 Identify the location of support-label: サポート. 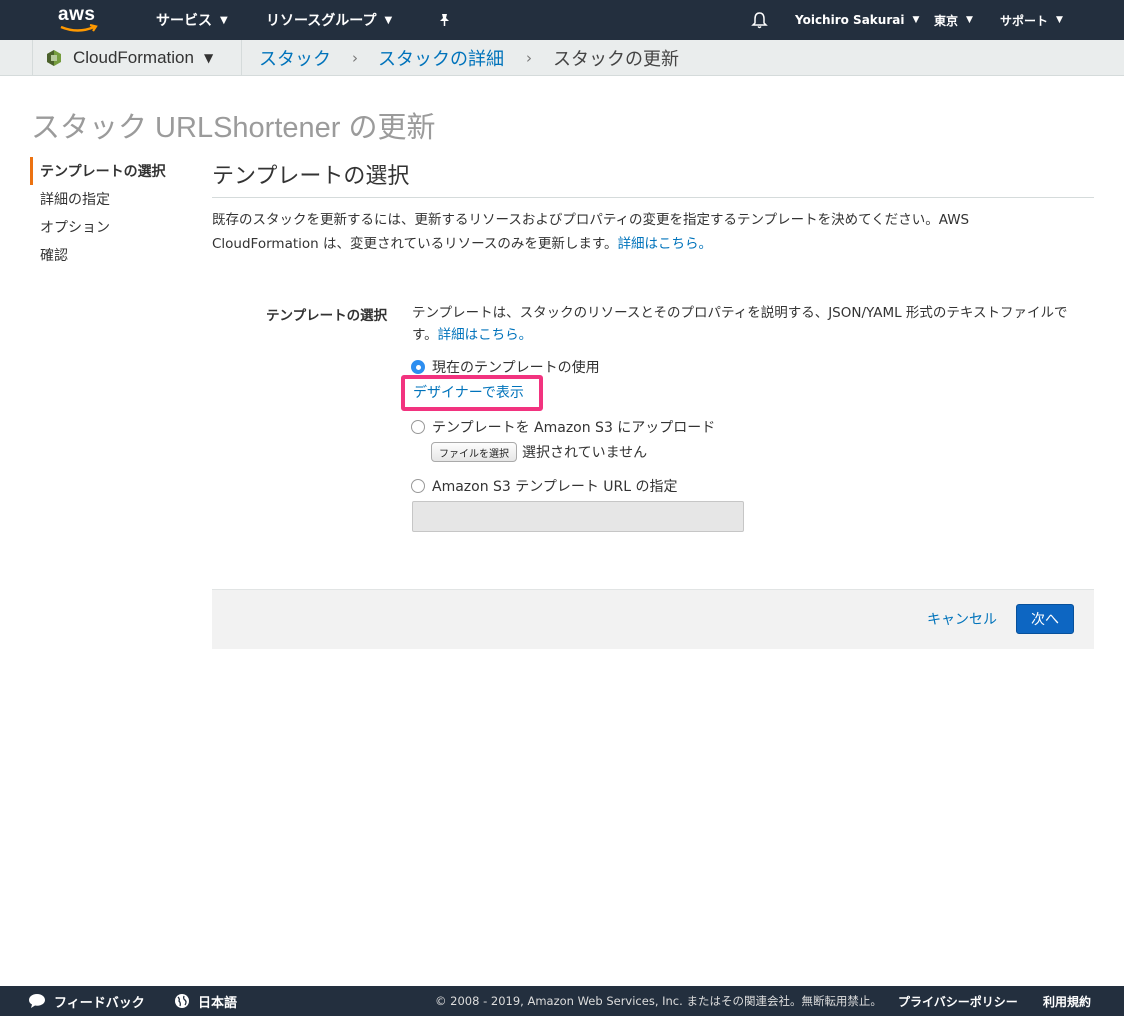
(1024, 20).